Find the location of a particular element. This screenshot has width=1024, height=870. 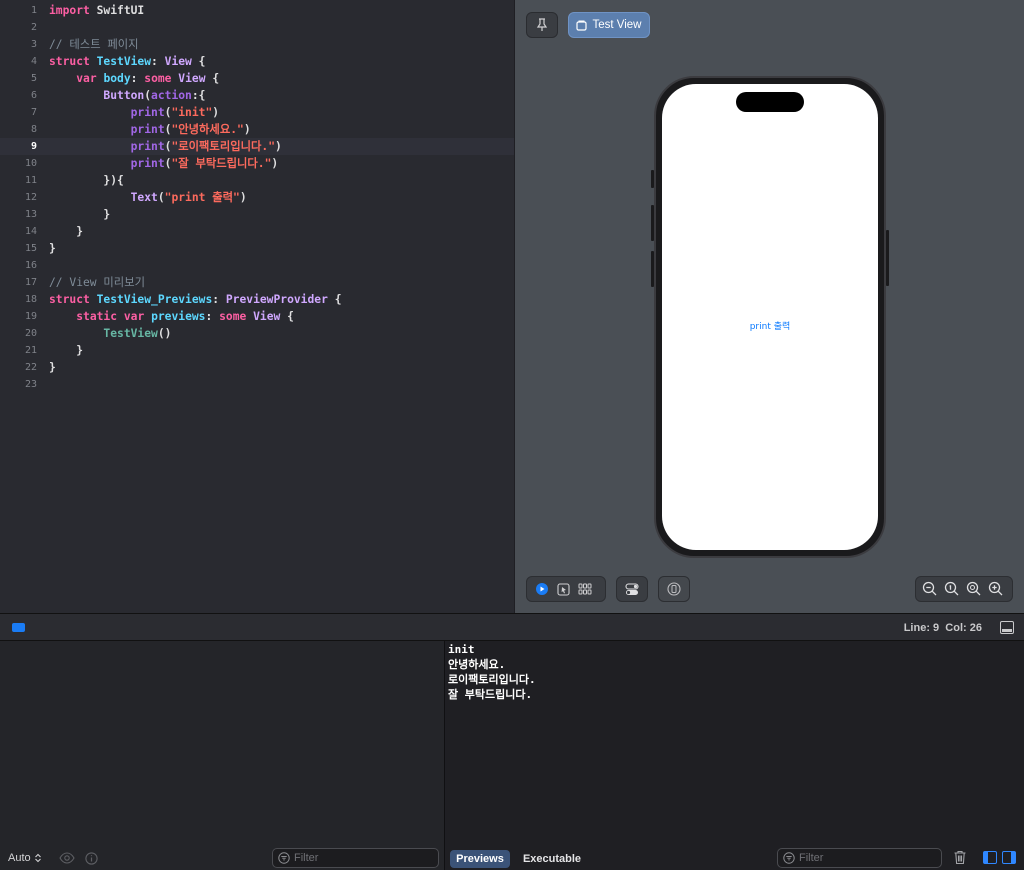

code-text: struct TestView: View { is located at coordinates (127, 61).